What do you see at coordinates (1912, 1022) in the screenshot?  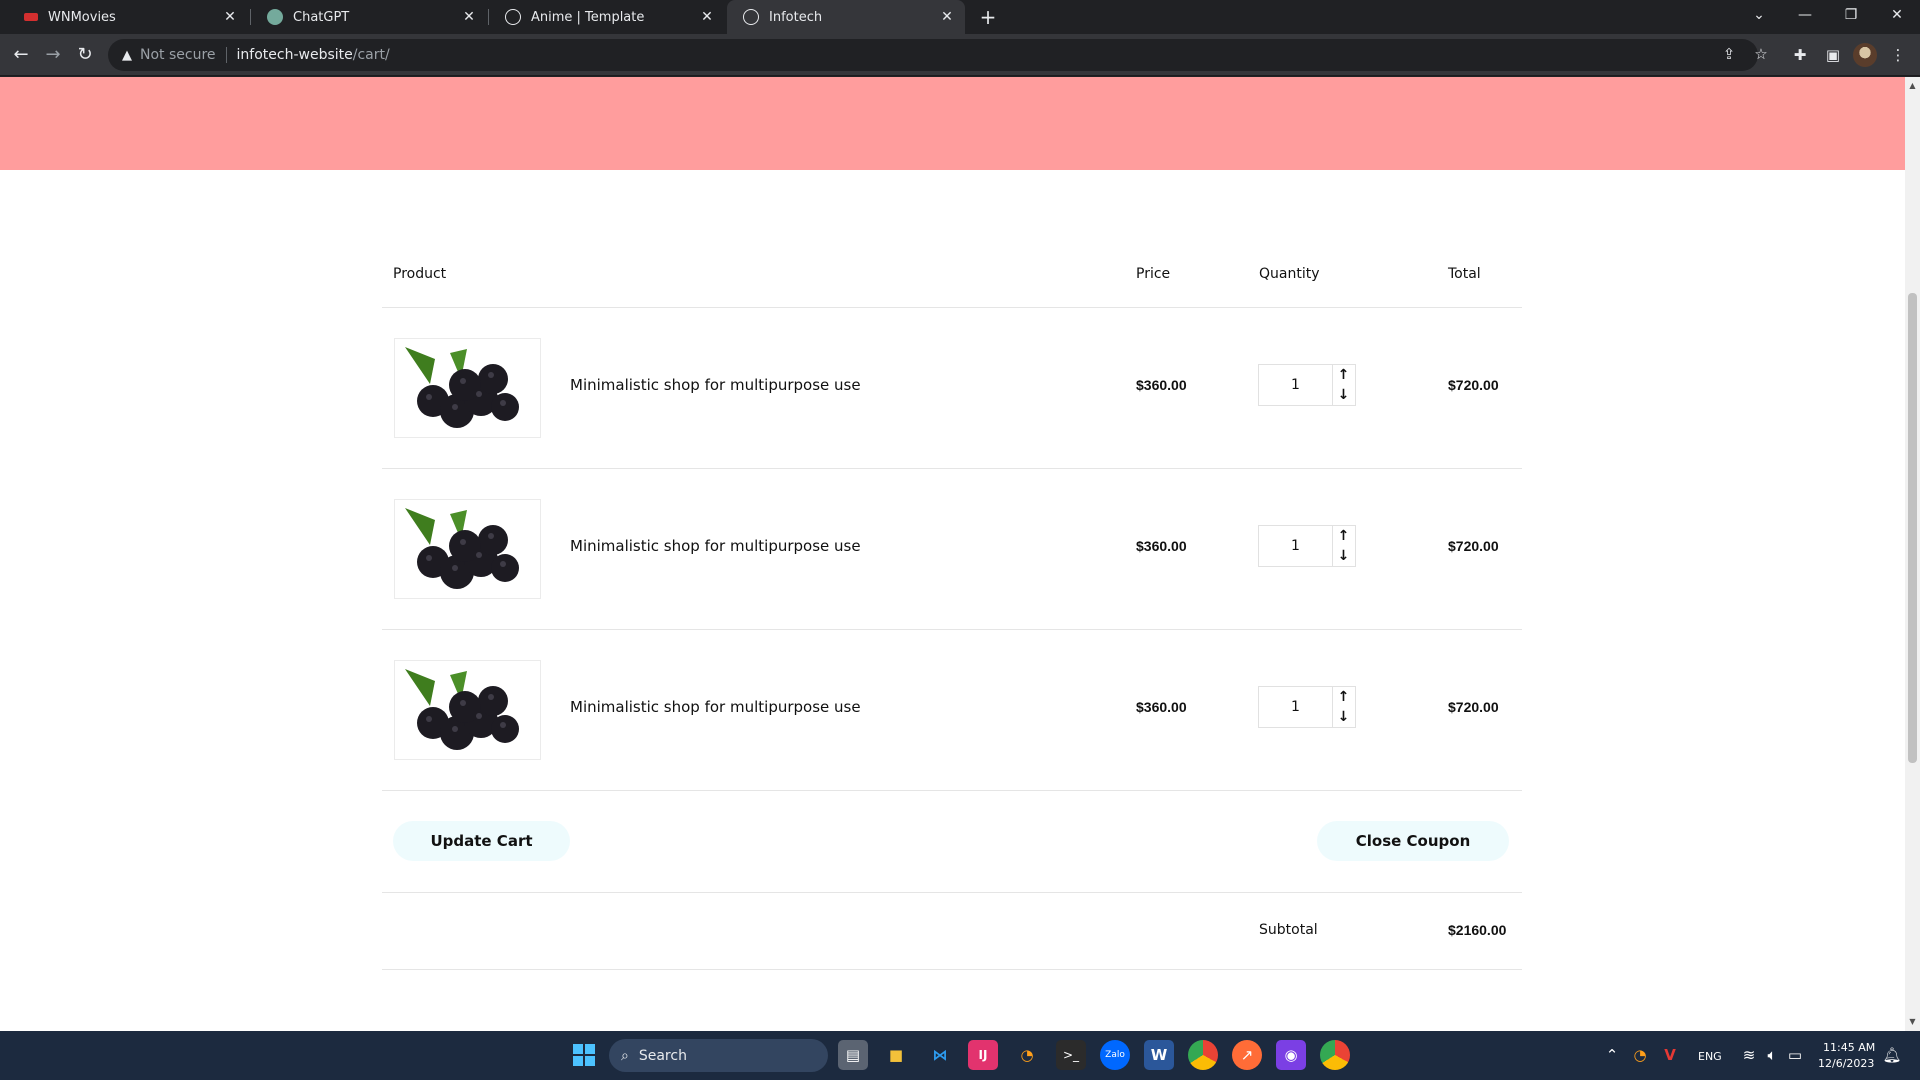 I see `scroll-down-arrow-icon: ▼` at bounding box center [1912, 1022].